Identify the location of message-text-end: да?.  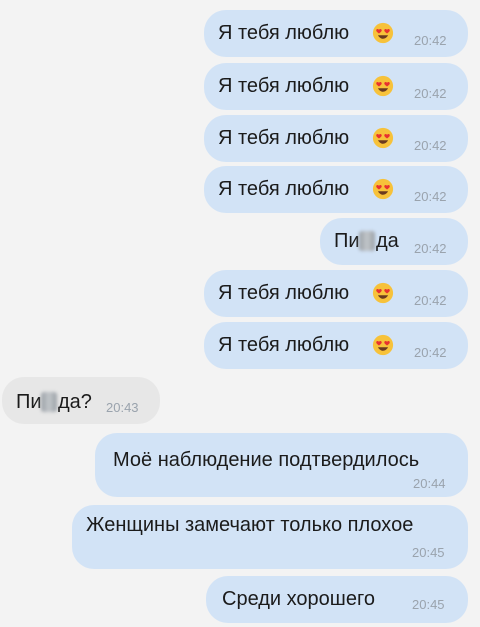
(75, 402).